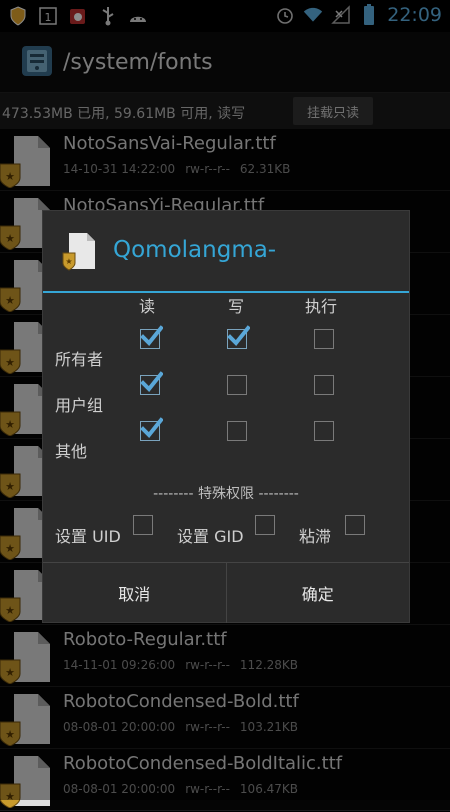 This screenshot has height=812, width=450. Describe the element at coordinates (151, 337) in the screenshot. I see `owner-read-checkbox` at that location.